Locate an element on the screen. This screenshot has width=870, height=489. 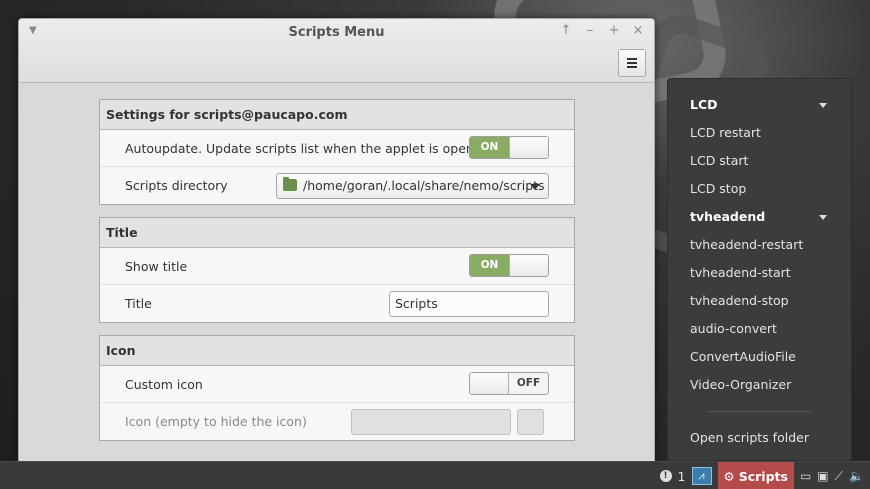
autoupdate-switch: ON is located at coordinates (509, 147).